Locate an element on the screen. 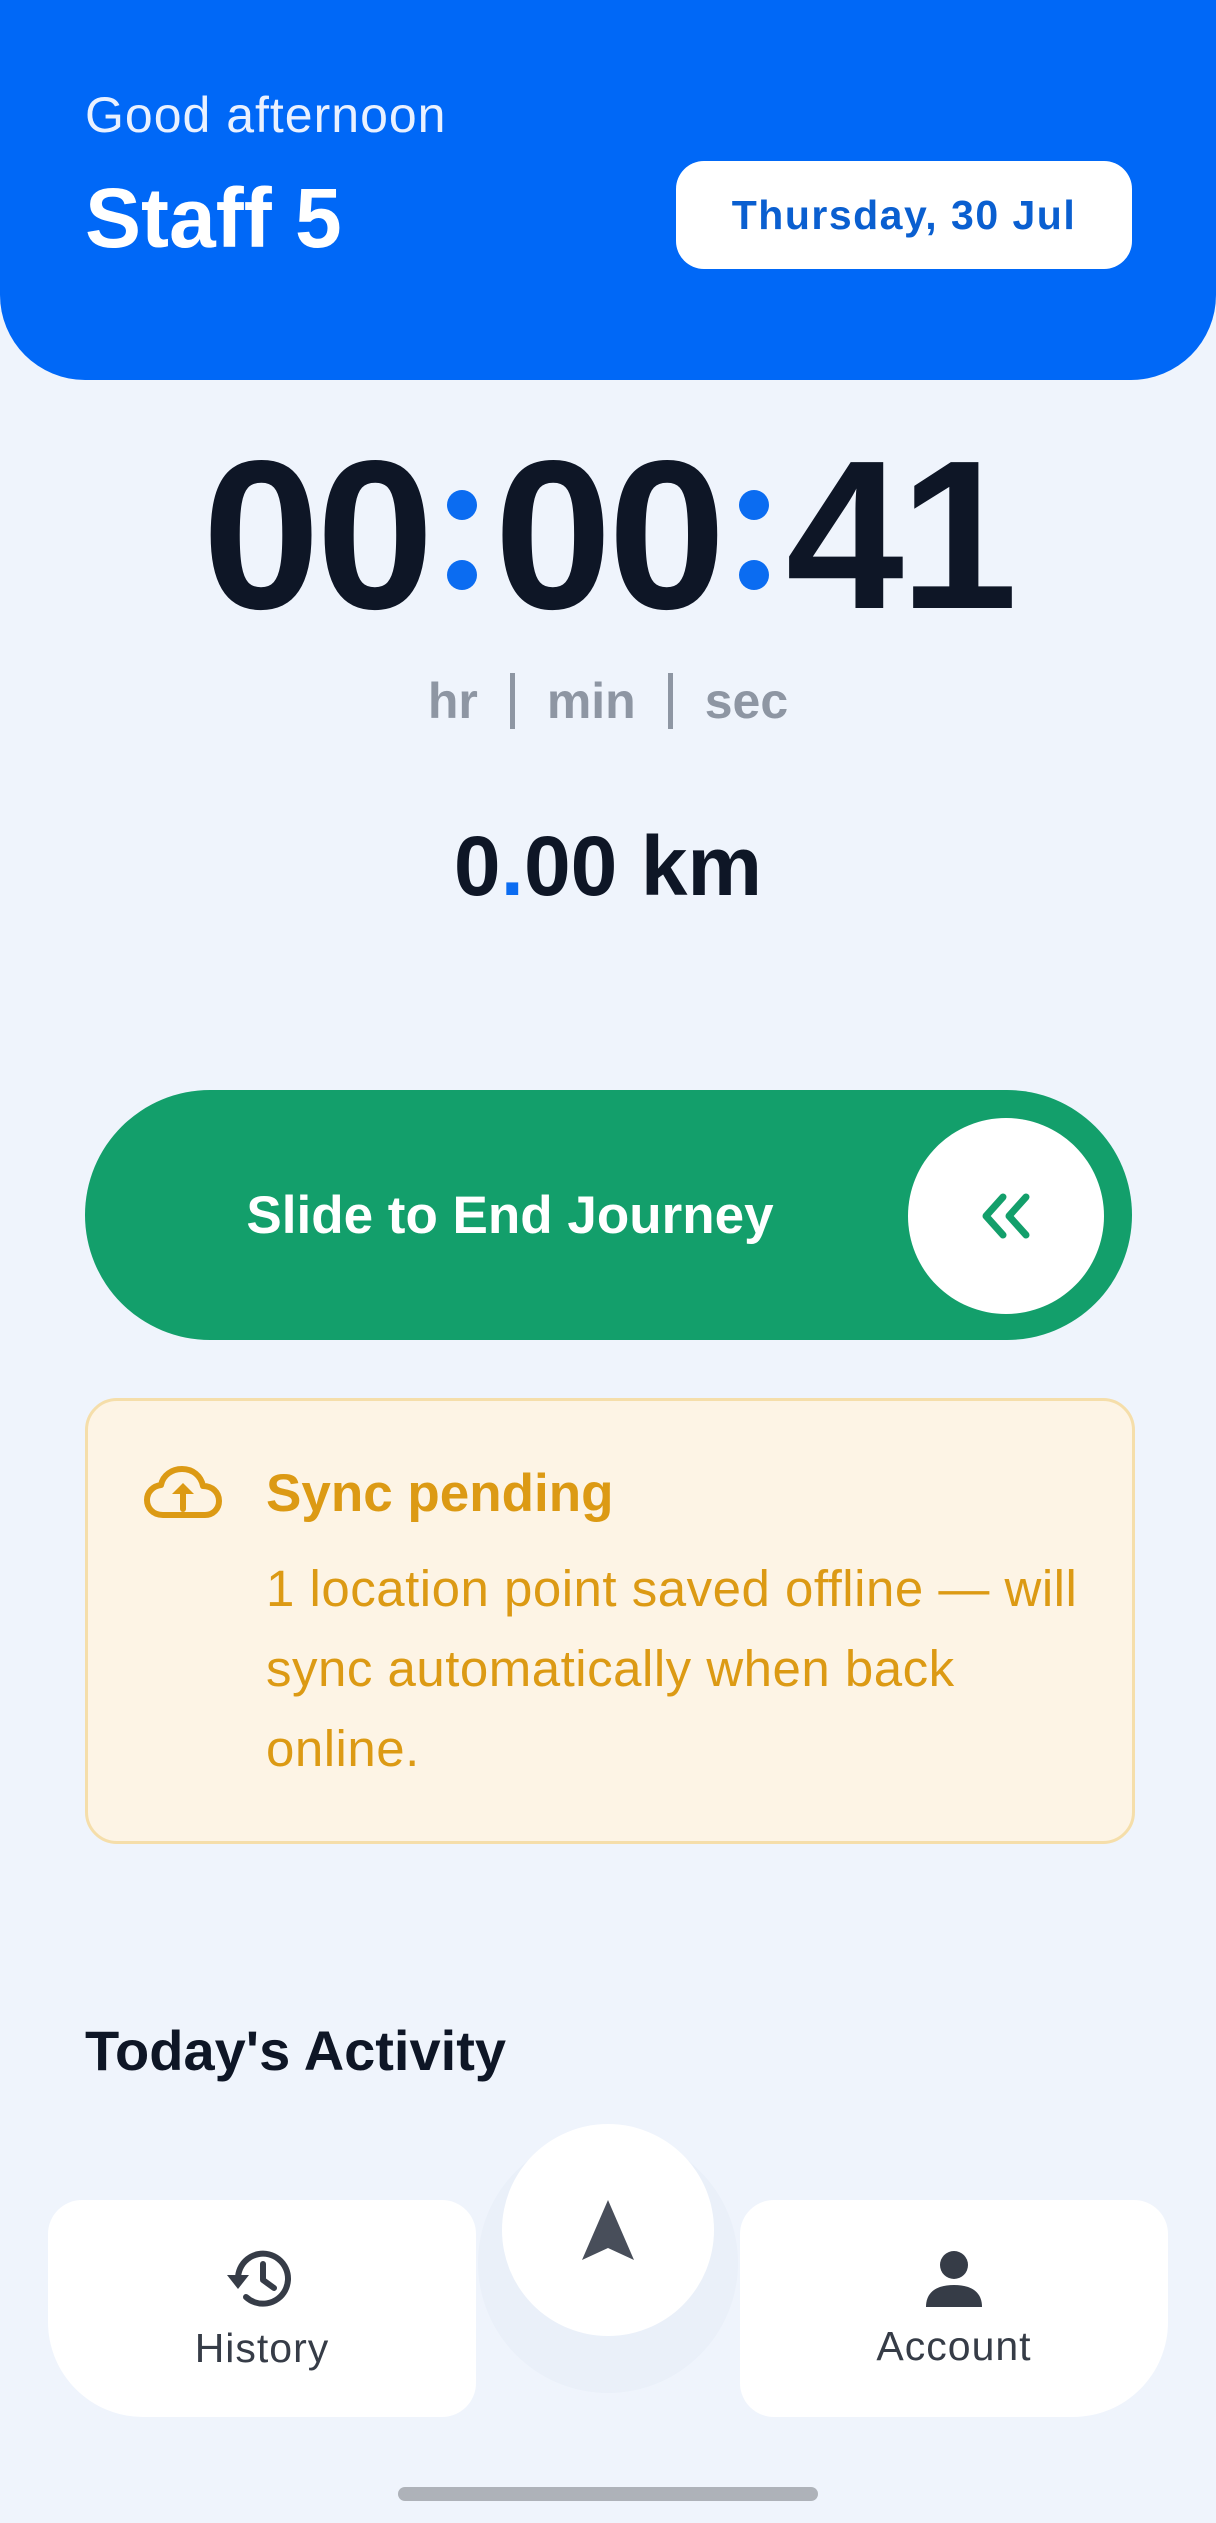 This screenshot has height=2523, width=1216. sync-title: Sync pending is located at coordinates (440, 1493).